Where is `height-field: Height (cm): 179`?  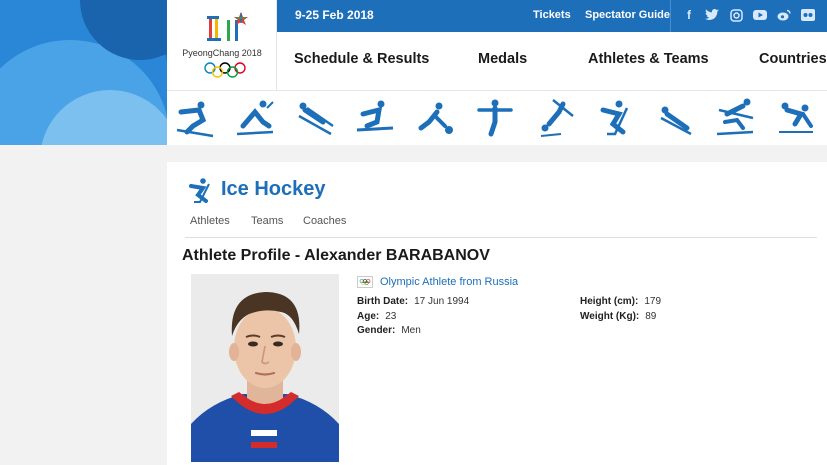
height-field: Height (cm): 179 is located at coordinates (621, 301).